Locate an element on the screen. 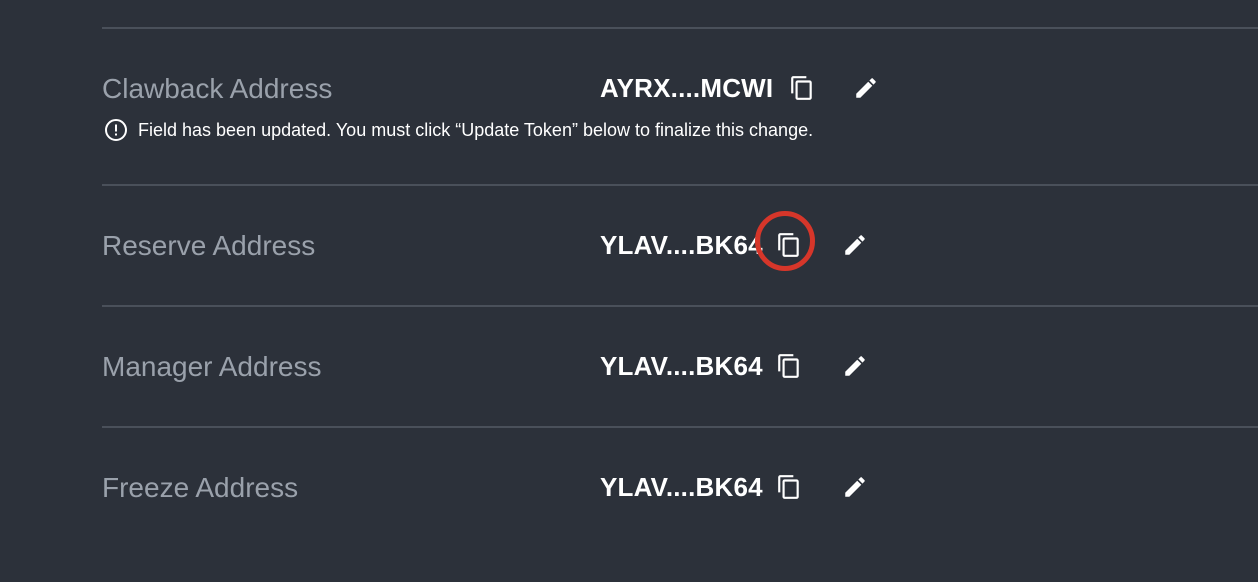 The height and width of the screenshot is (582, 1258). field-label: Clawback Address is located at coordinates (217, 88).